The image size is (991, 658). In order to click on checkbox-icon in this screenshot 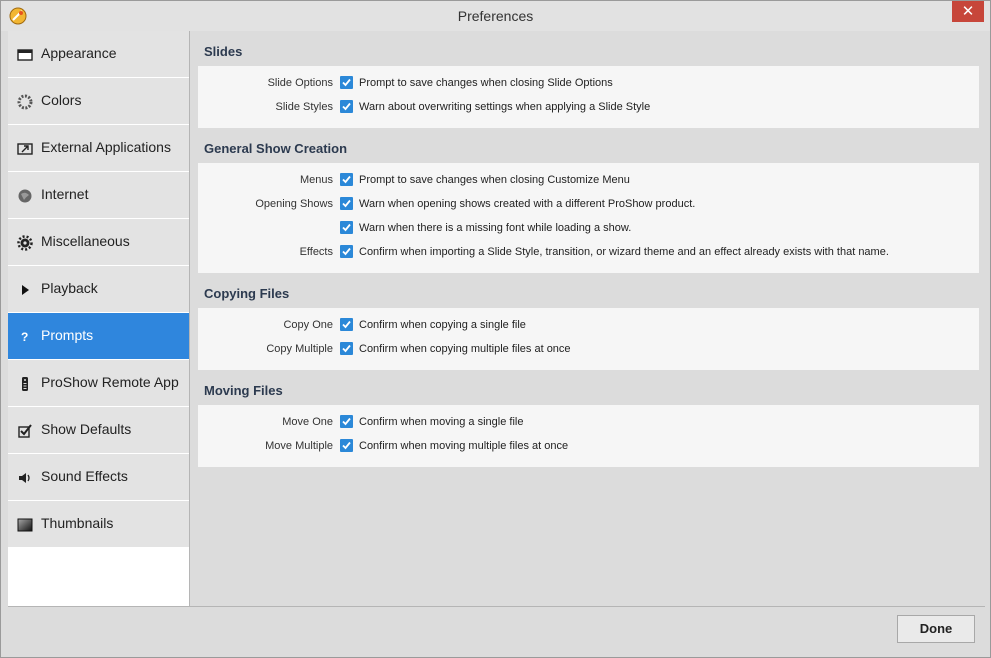, I will do `click(25, 431)`.